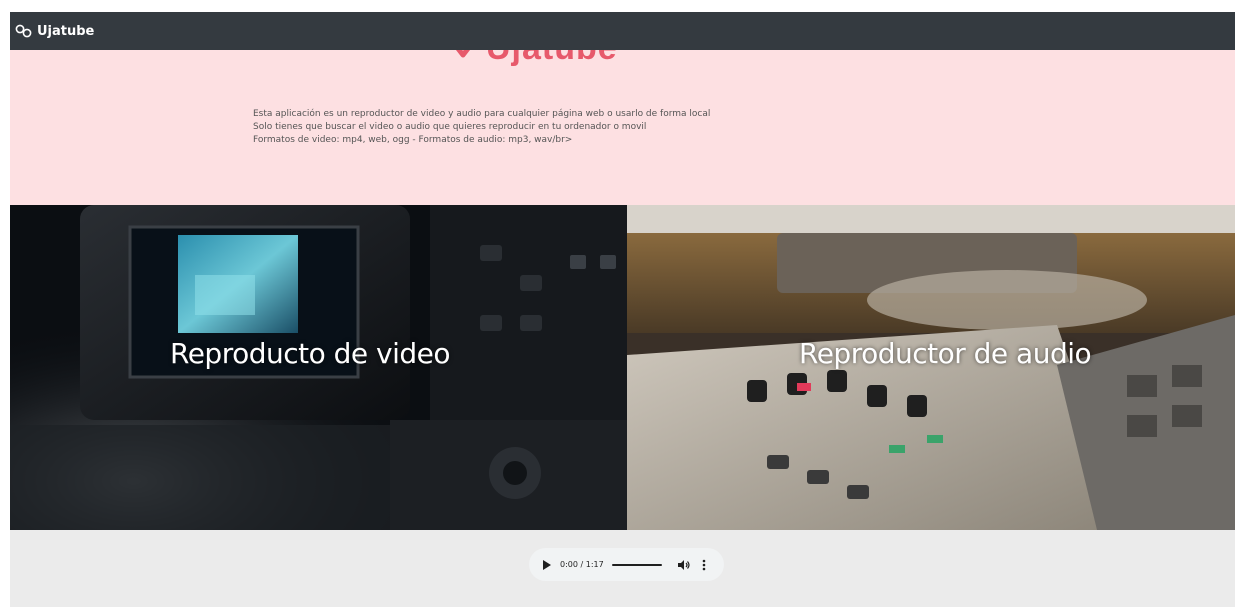 The image size is (1235, 607). What do you see at coordinates (23, 31) in the screenshot?
I see `infinity-logo-icon` at bounding box center [23, 31].